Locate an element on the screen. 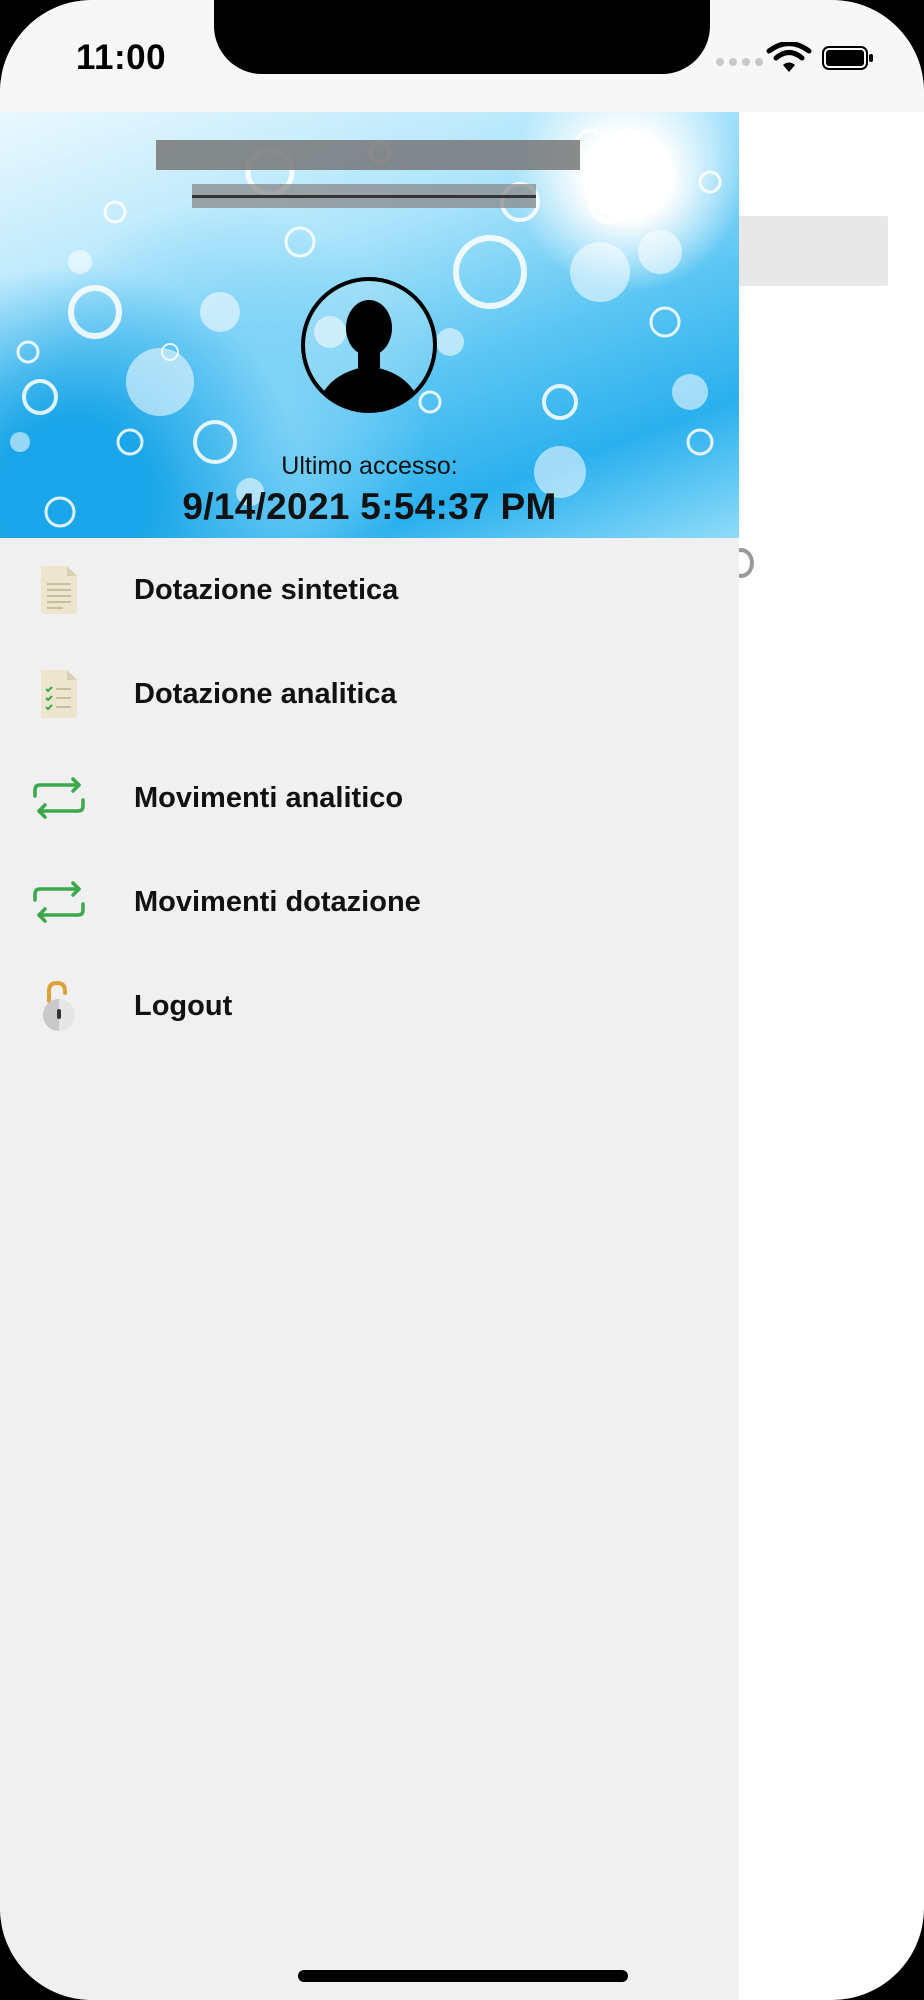 Image resolution: width=924 pixels, height=2000 pixels. menu-item-label: Movimenti dotazione is located at coordinates (277, 901).